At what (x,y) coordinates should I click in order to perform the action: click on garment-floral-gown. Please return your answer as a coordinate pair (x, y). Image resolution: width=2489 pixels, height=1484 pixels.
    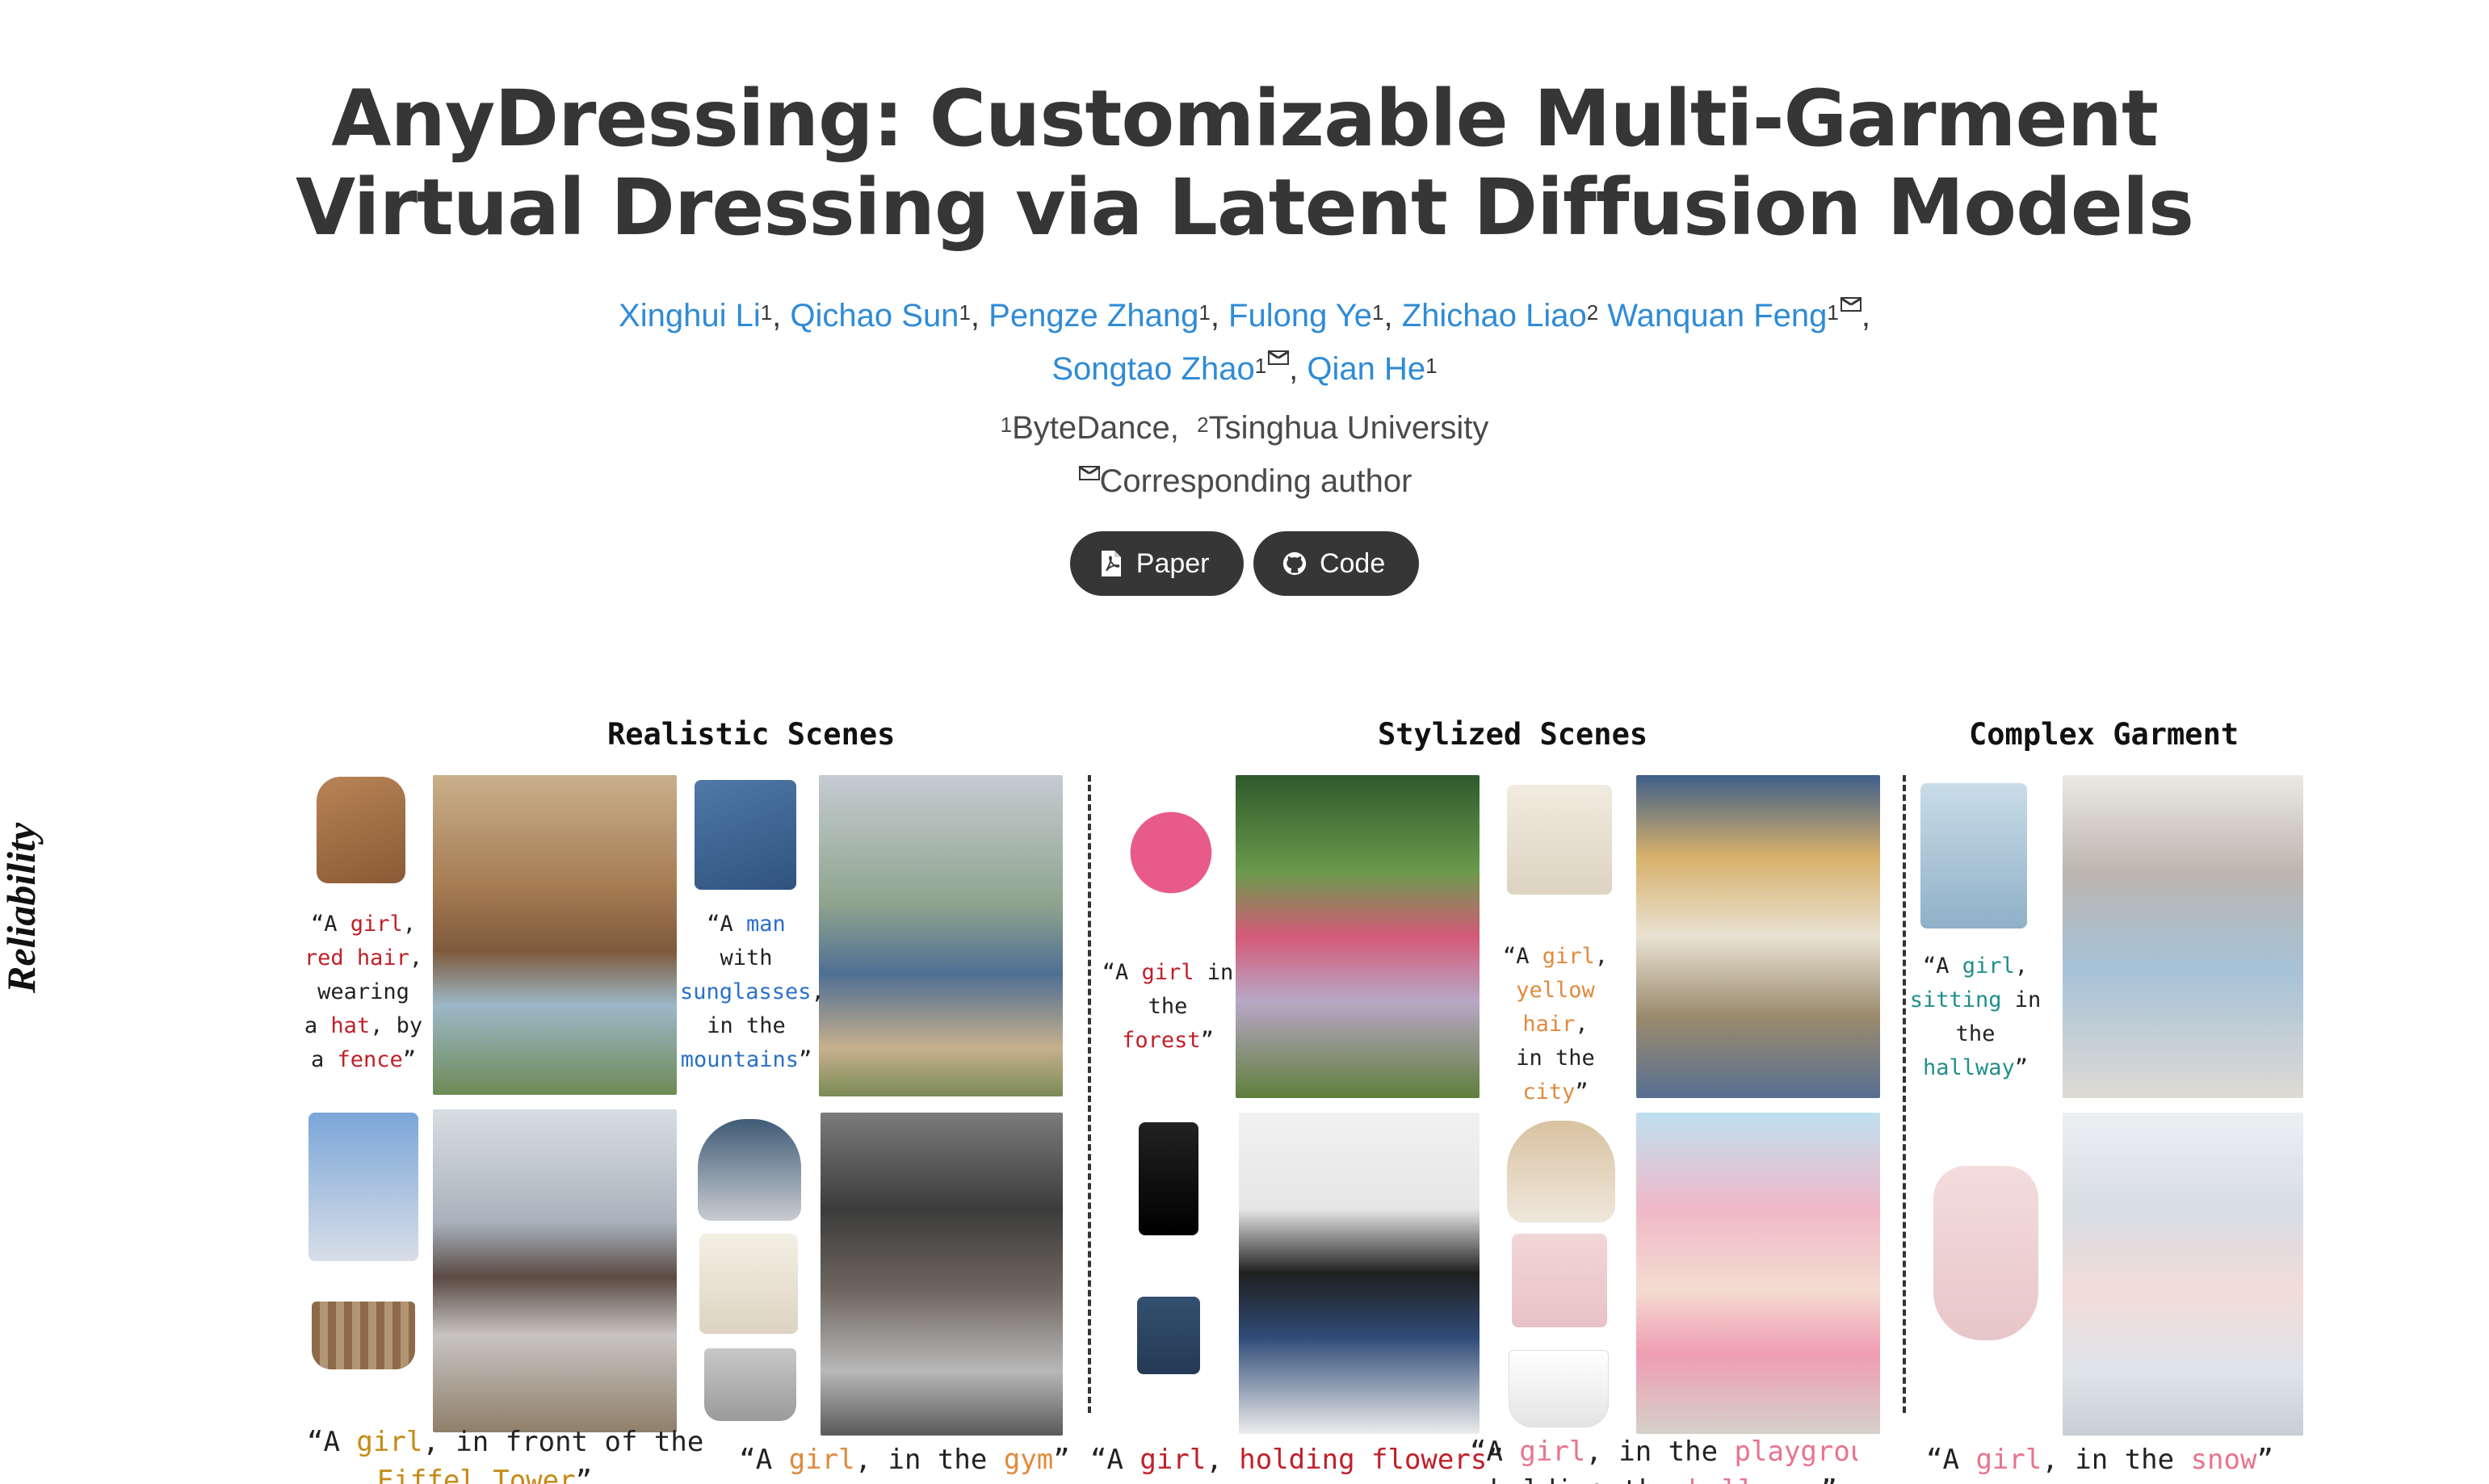
    Looking at the image, I should click on (1985, 1253).